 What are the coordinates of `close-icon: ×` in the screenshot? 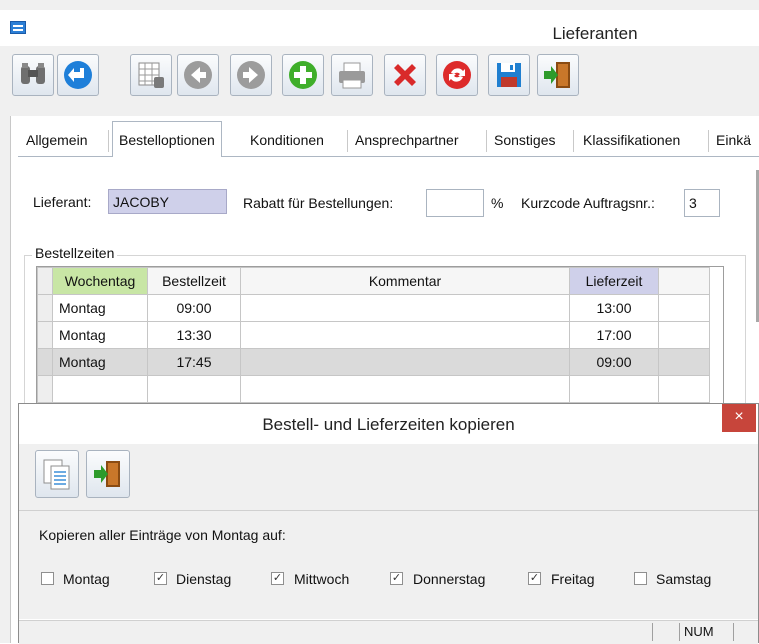 It's located at (739, 416).